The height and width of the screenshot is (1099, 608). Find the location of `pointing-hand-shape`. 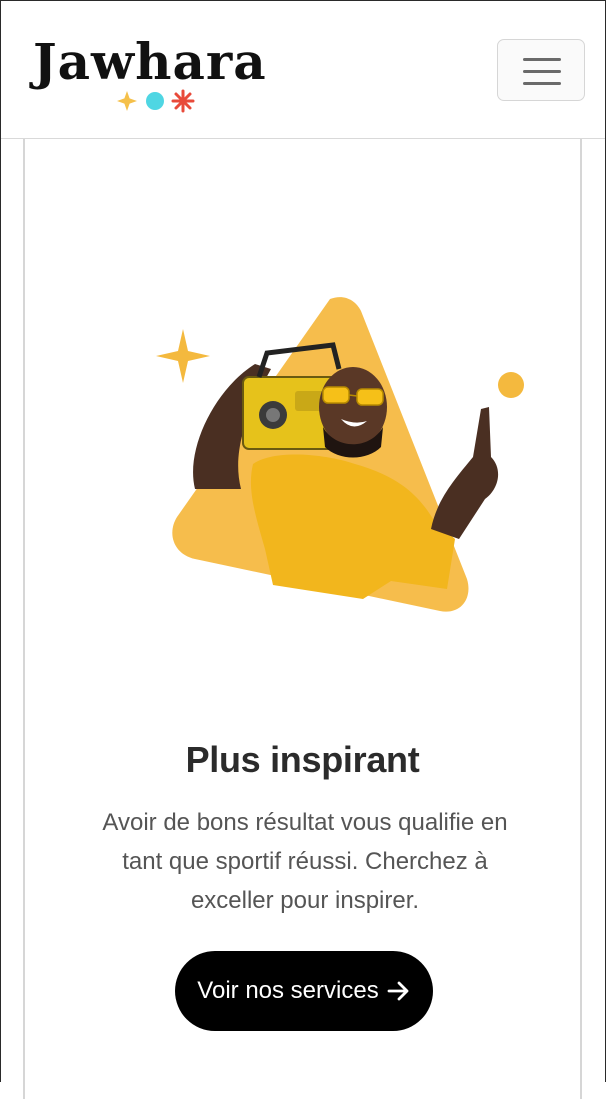

pointing-hand-shape is located at coordinates (465, 473).